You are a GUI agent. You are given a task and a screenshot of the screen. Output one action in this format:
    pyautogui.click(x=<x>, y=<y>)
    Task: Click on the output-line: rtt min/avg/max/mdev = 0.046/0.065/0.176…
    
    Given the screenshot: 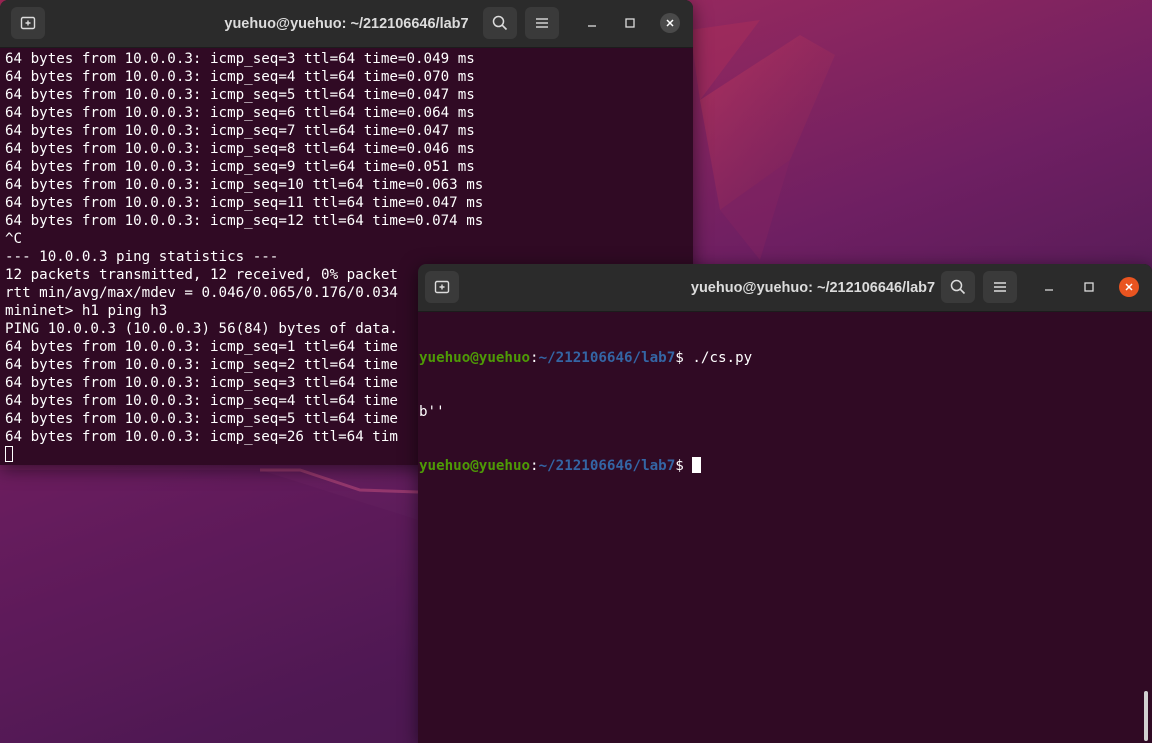 What is the action you would take?
    pyautogui.click(x=201, y=293)
    